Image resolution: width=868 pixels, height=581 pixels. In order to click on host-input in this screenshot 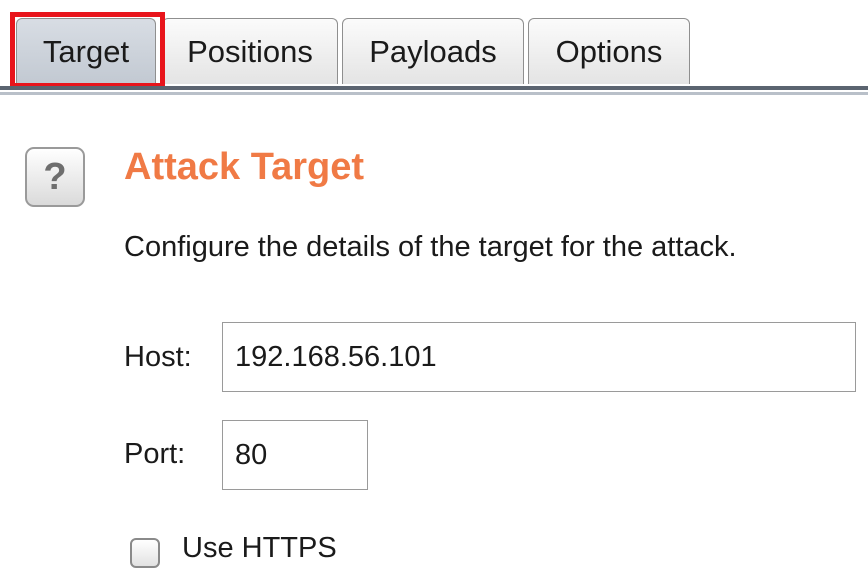, I will do `click(539, 357)`.